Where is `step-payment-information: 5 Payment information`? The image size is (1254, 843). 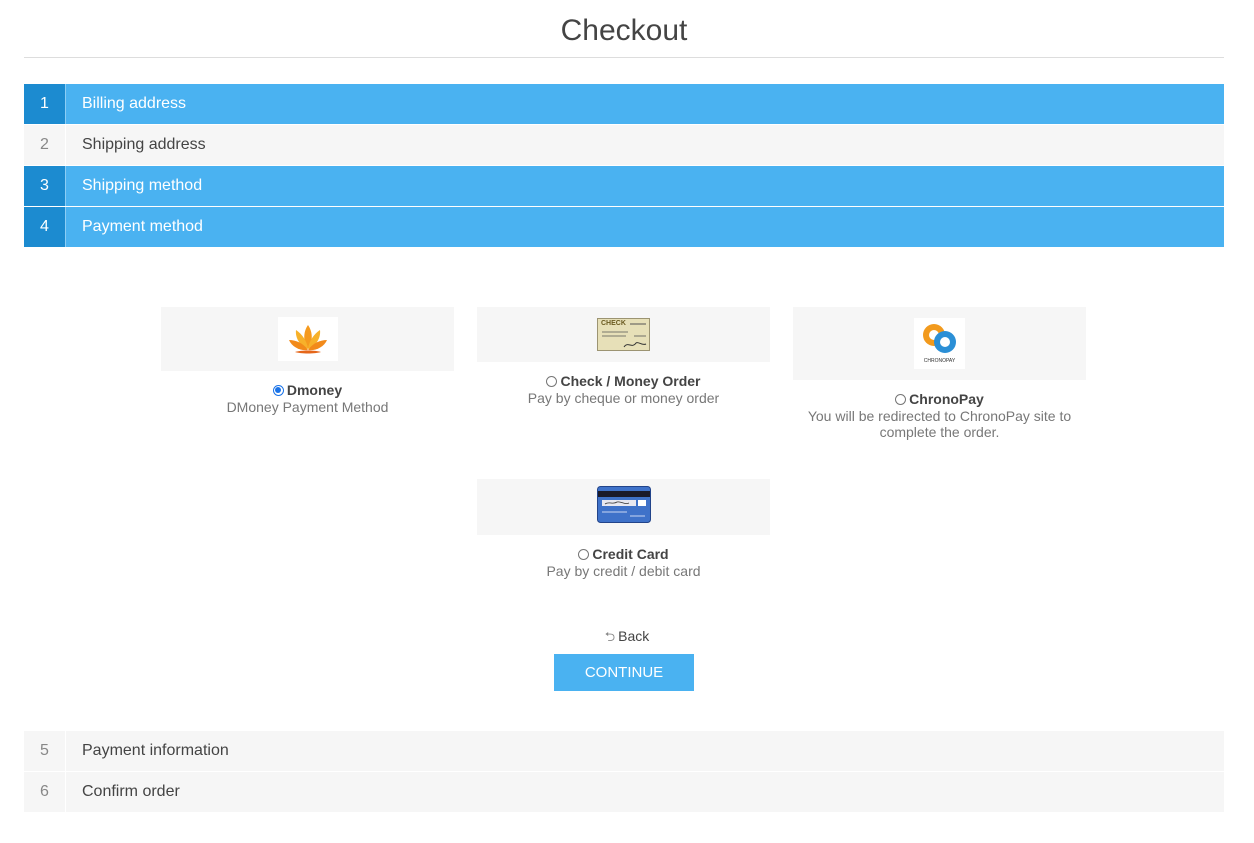 step-payment-information: 5 Payment information is located at coordinates (624, 751).